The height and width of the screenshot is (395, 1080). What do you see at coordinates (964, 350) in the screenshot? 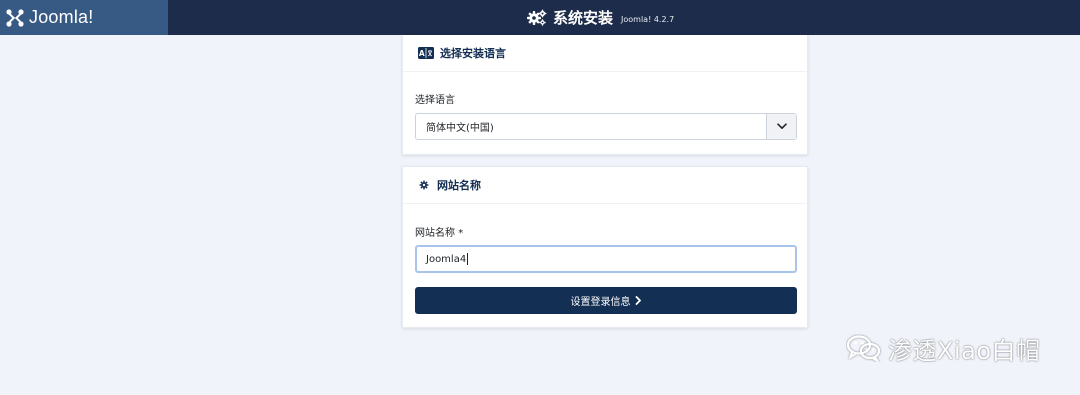
I see `watermark-text: 渗透Xiao白帽` at bounding box center [964, 350].